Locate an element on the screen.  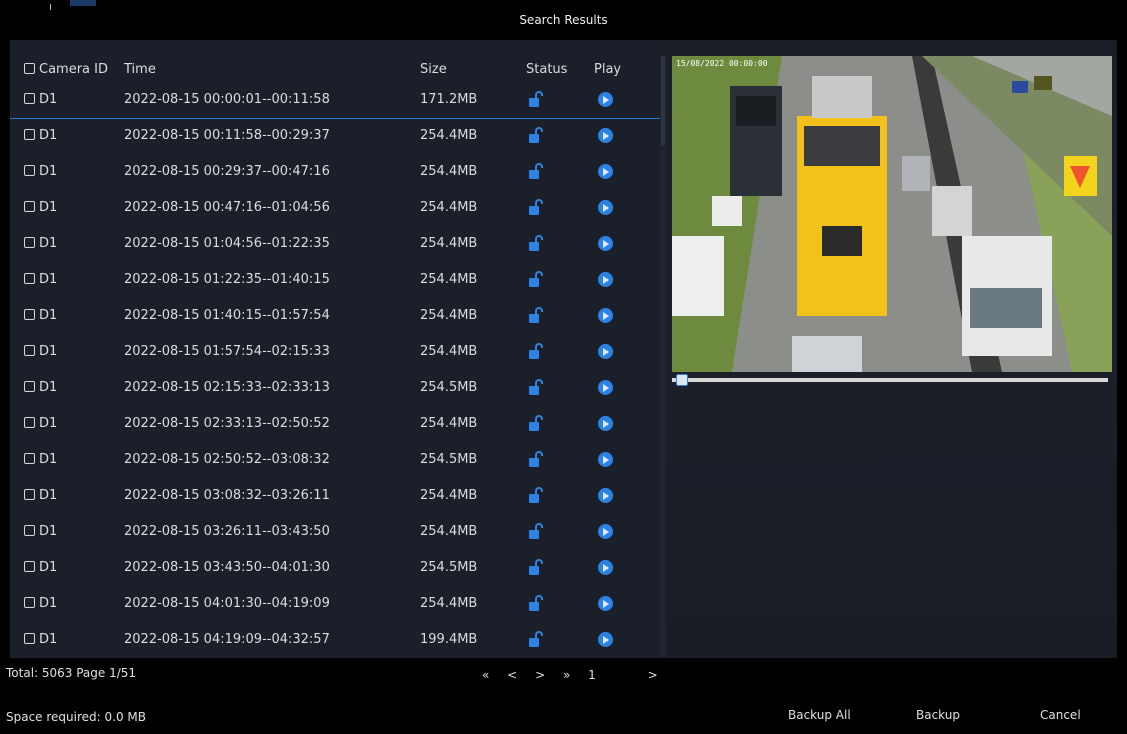
first-page-button: « is located at coordinates (485, 675).